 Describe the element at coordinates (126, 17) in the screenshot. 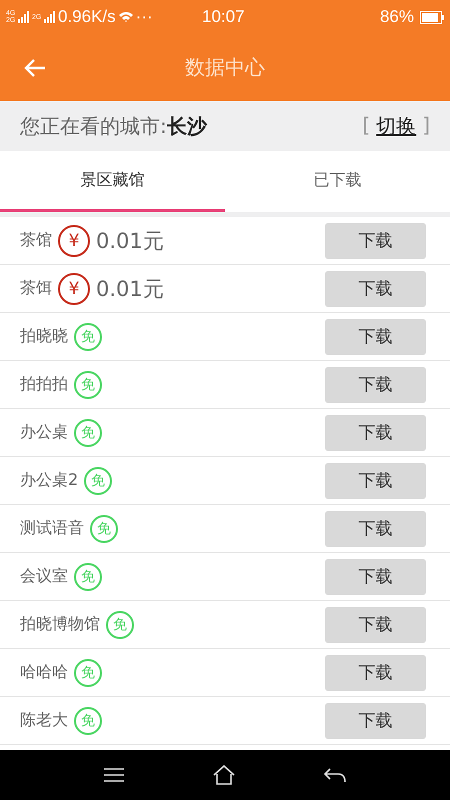

I see `wifi-icon` at that location.